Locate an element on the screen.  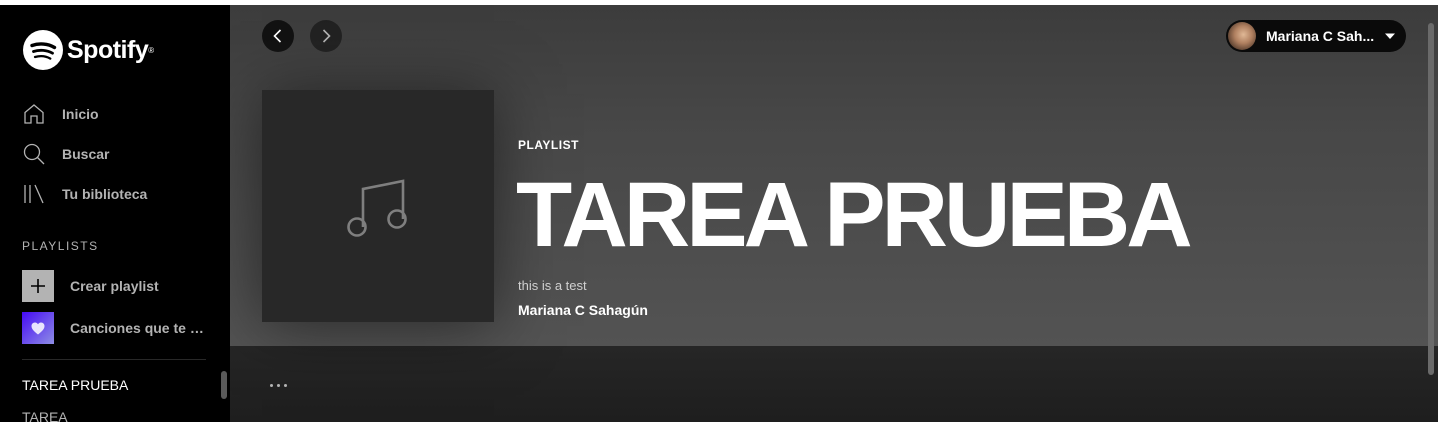
sidebar-playlist-item: TAREA is located at coordinates (45, 415).